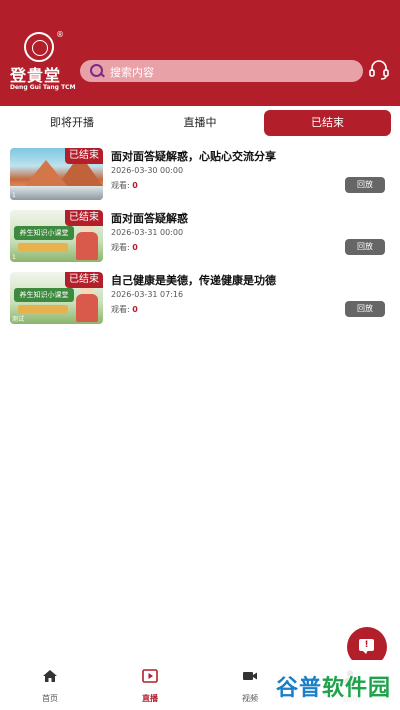  I want to click on tab-ended: 已结束, so click(327, 123).